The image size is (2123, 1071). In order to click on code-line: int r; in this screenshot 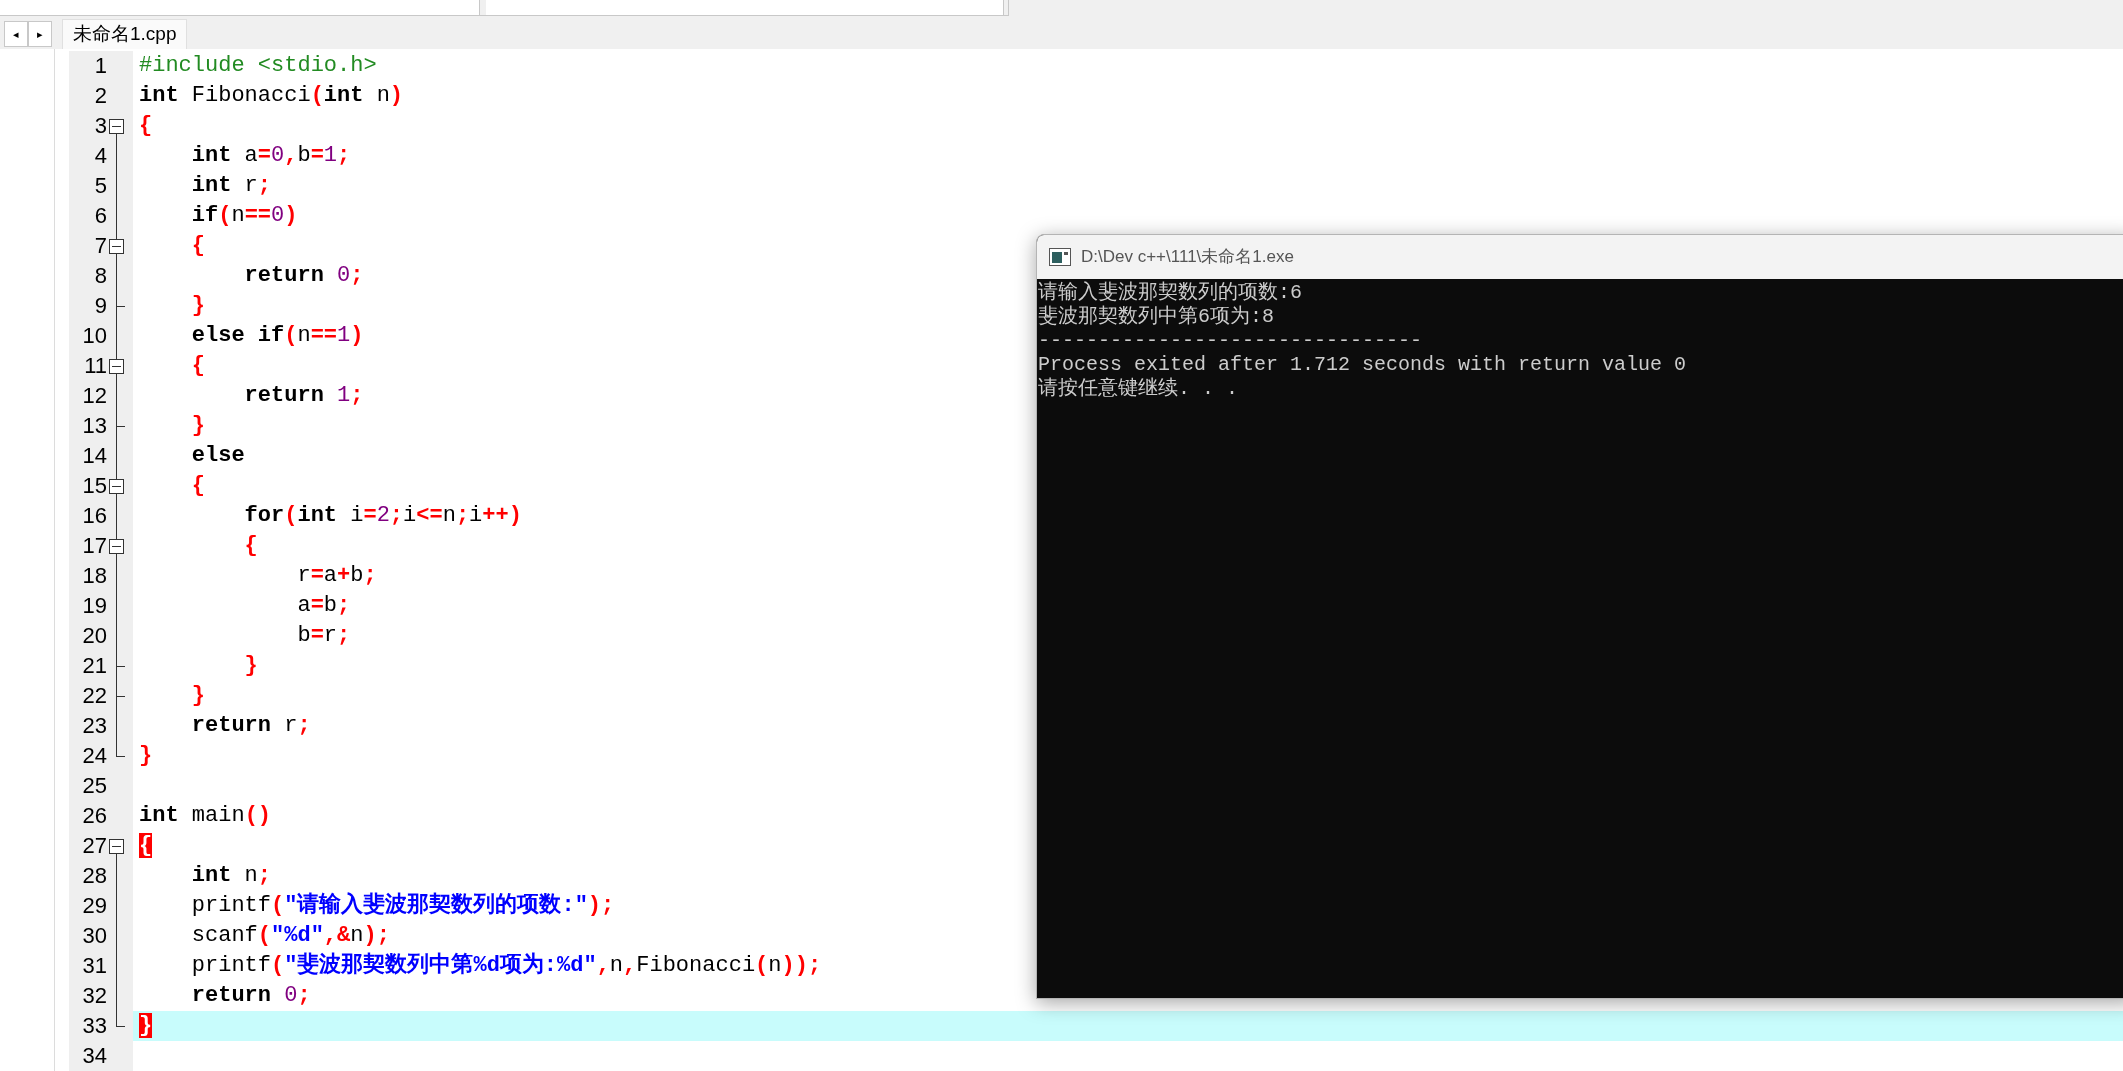, I will do `click(231, 186)`.